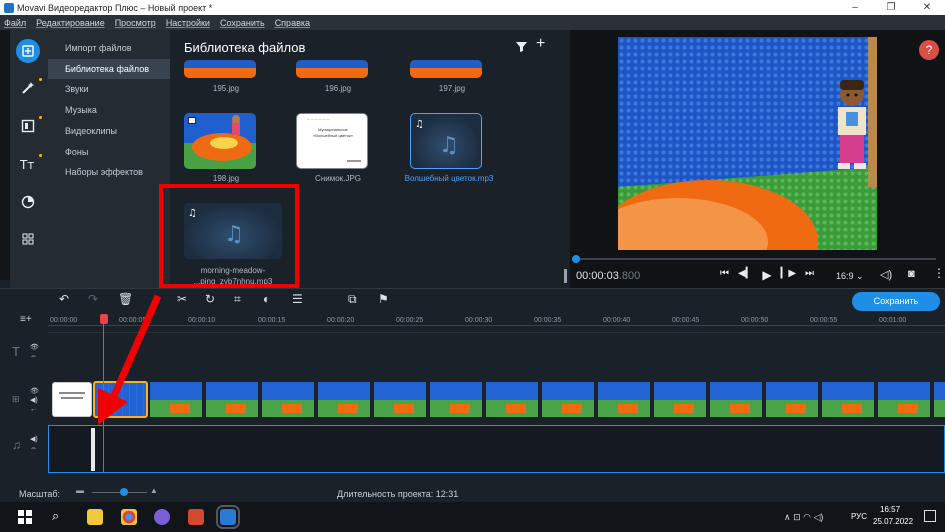 The width and height of the screenshot is (945, 532). I want to click on powerpoint-icon, so click(196, 517).